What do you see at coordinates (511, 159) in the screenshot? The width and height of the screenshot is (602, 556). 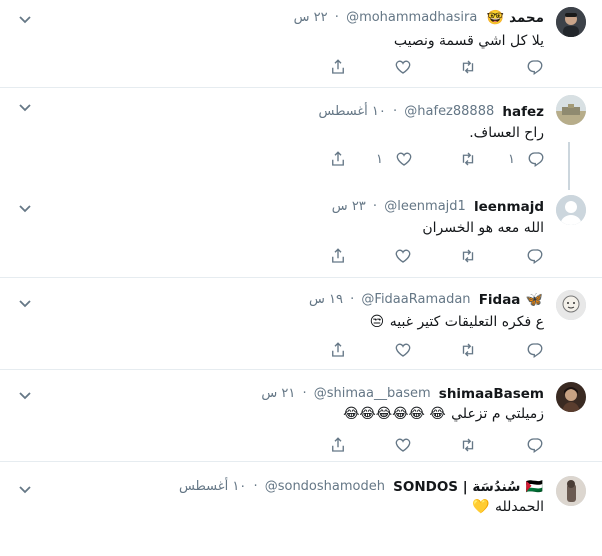 I see `reply-count: ١` at bounding box center [511, 159].